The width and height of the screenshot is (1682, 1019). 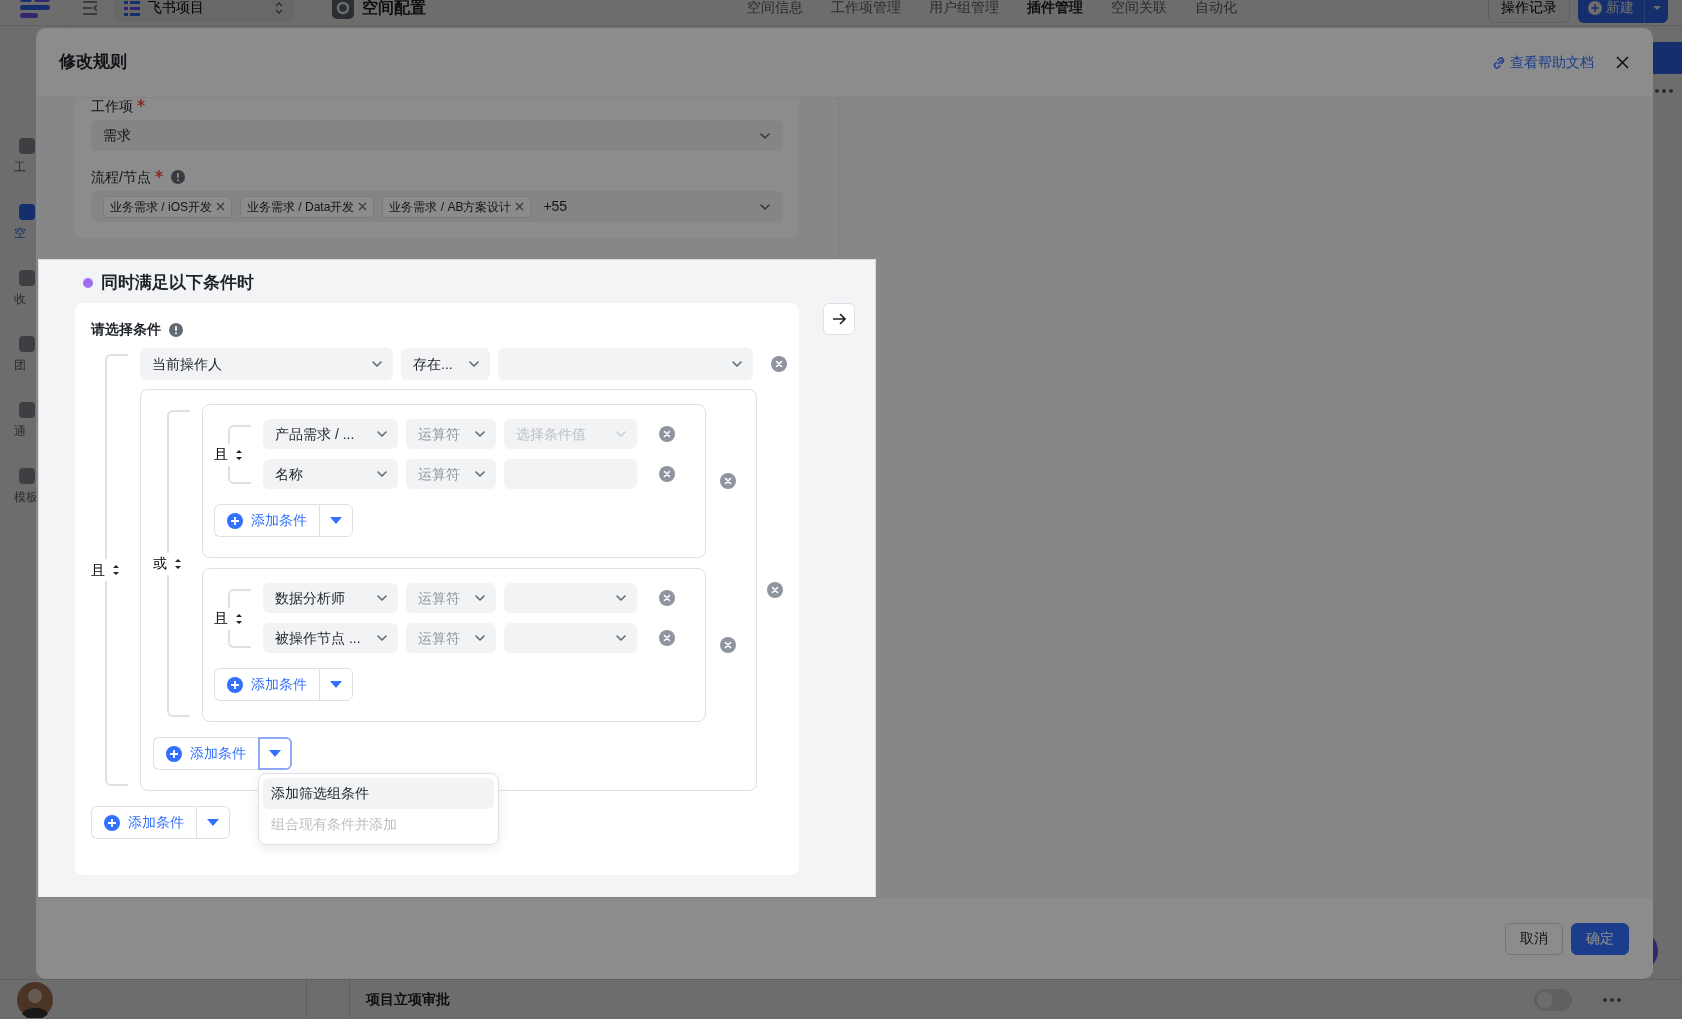 What do you see at coordinates (132, 8) in the screenshot?
I see `list-icon` at bounding box center [132, 8].